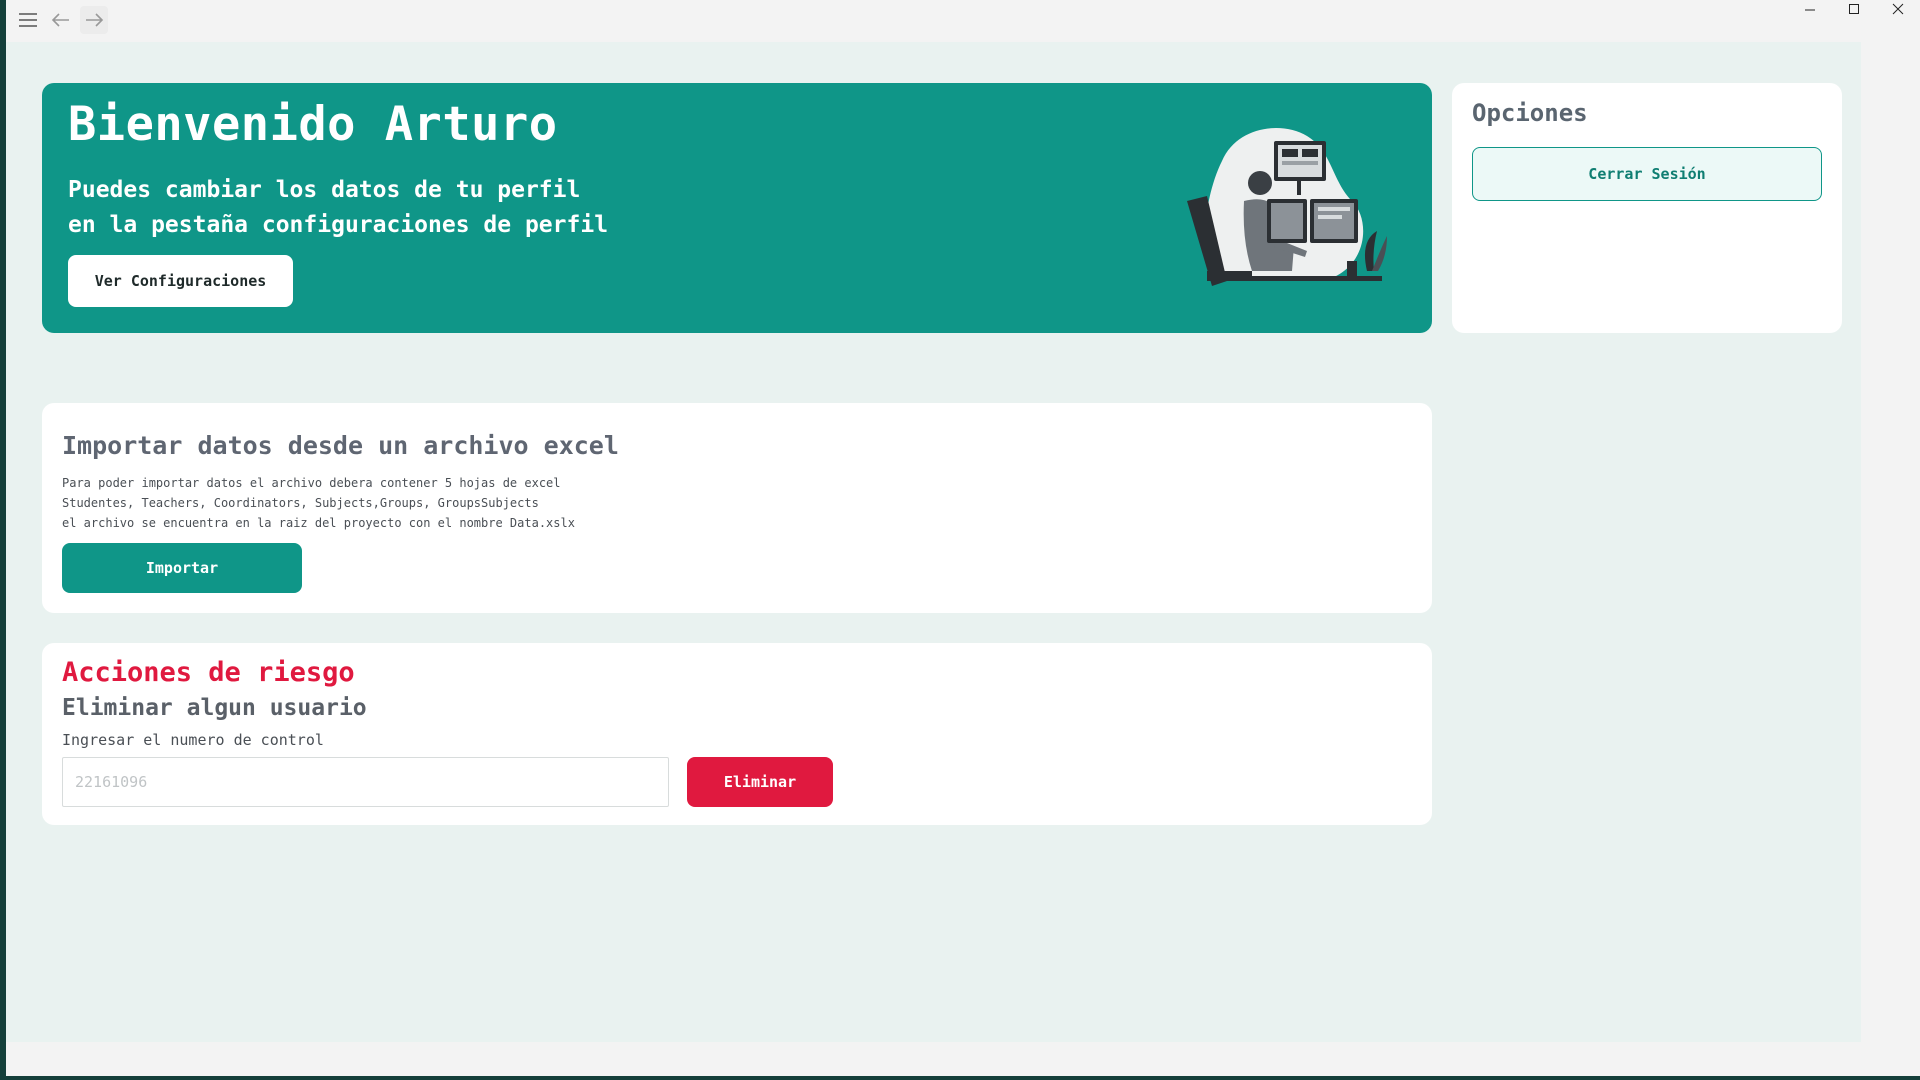  What do you see at coordinates (61, 20) in the screenshot?
I see `arrow-left-icon` at bounding box center [61, 20].